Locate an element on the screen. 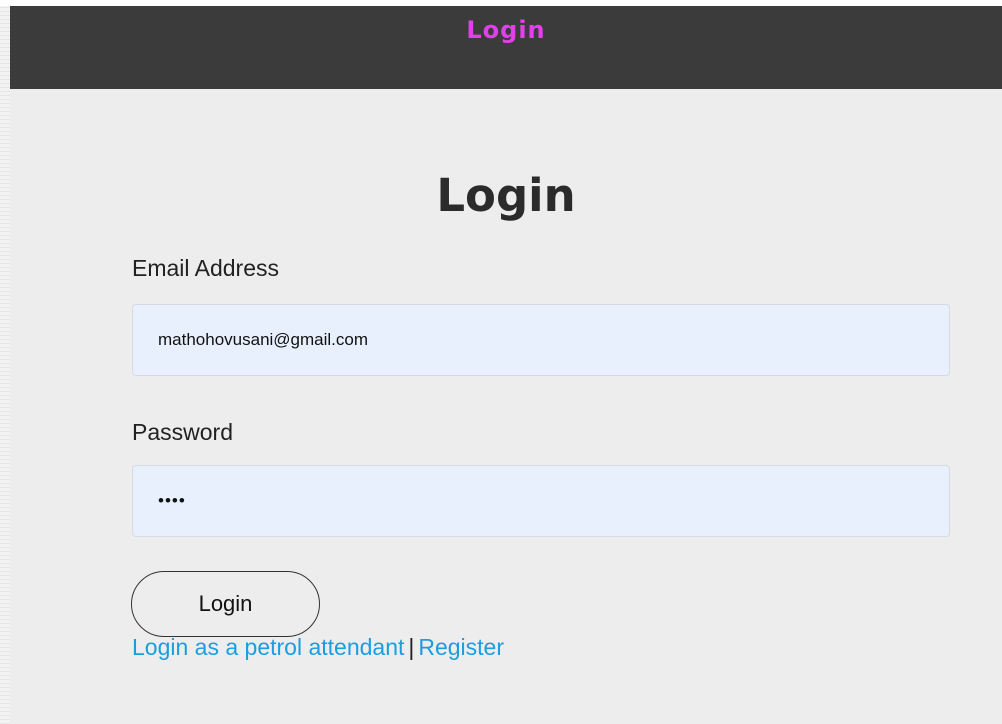 The image size is (1002, 724). email-label: Email Address is located at coordinates (206, 268).